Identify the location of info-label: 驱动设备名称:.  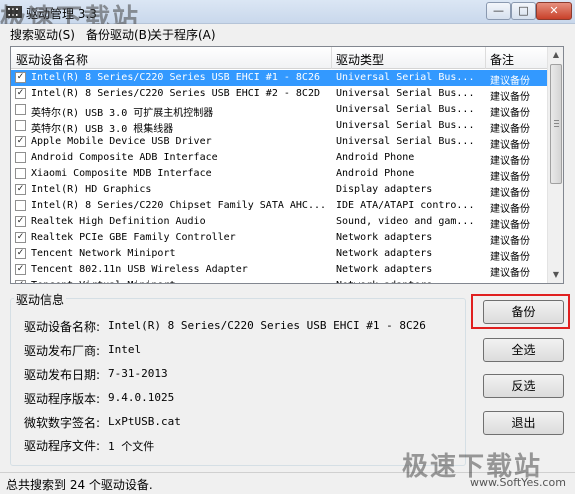
(62, 327).